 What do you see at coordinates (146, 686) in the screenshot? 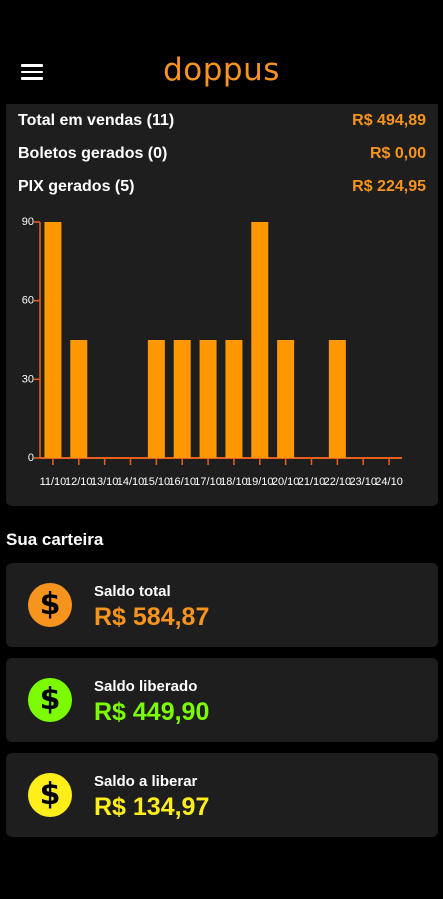
I see `wallet-label: Saldo liberado` at bounding box center [146, 686].